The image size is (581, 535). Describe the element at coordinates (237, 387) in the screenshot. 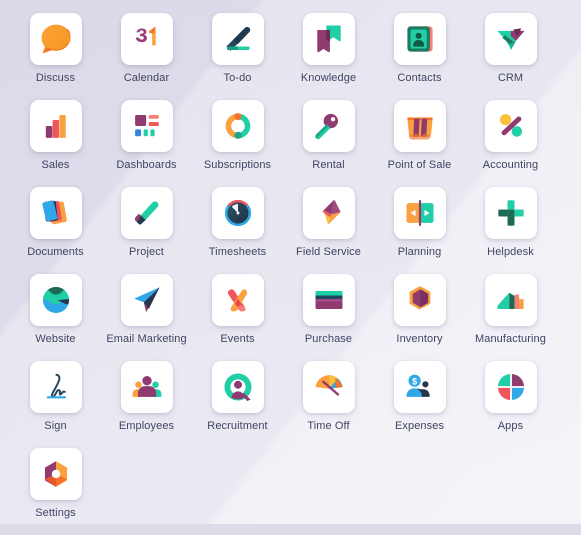

I see `recruitment-icon` at that location.